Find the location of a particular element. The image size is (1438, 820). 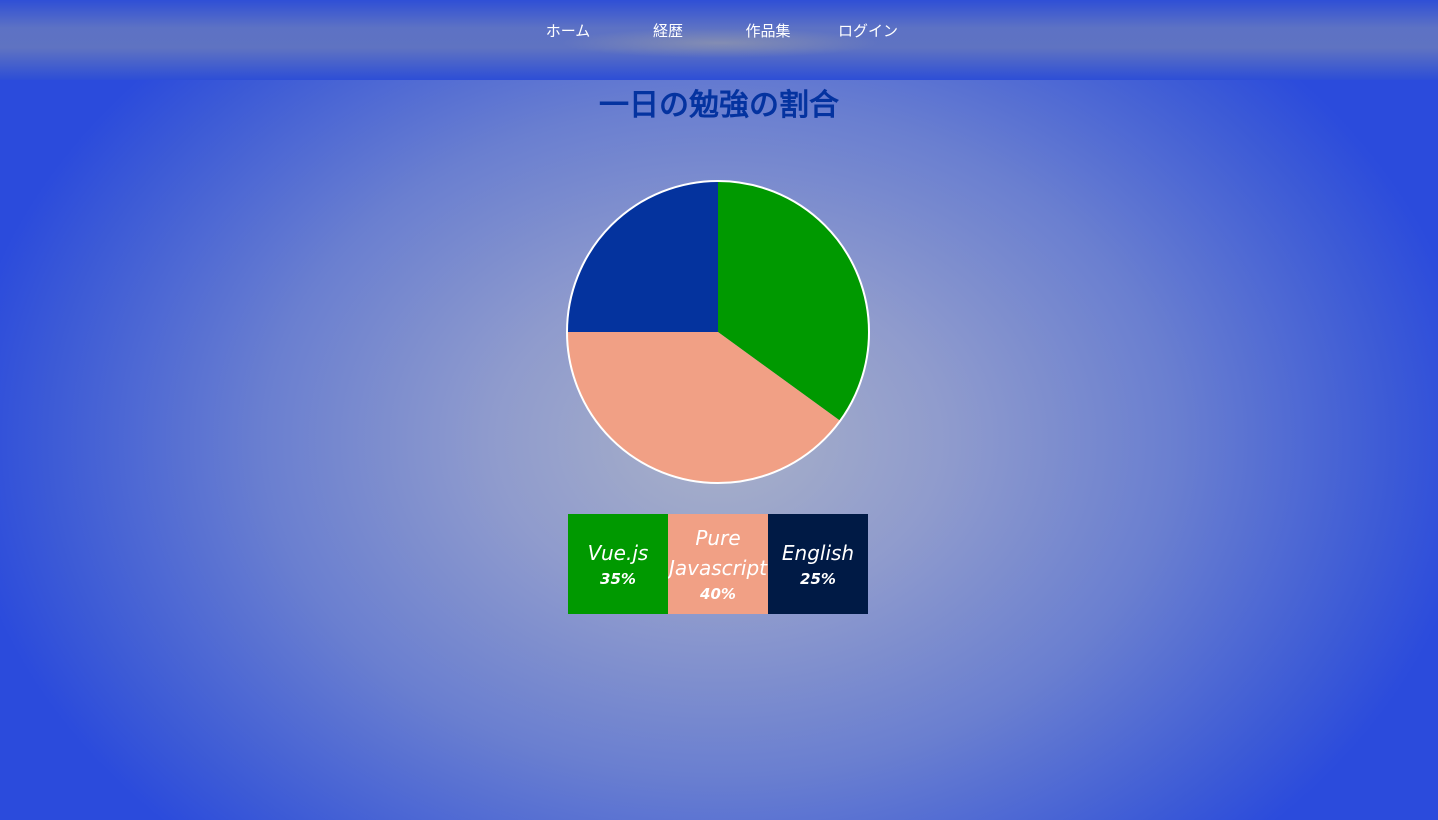

legend-item-english: English 25% is located at coordinates (818, 564).